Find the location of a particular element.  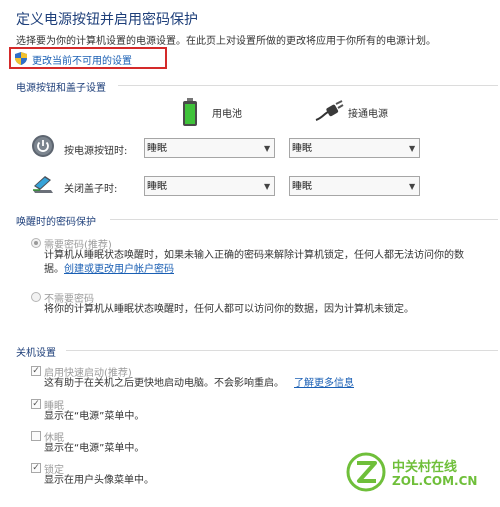

power-button-label: 按电源按钮时: is located at coordinates (96, 151).